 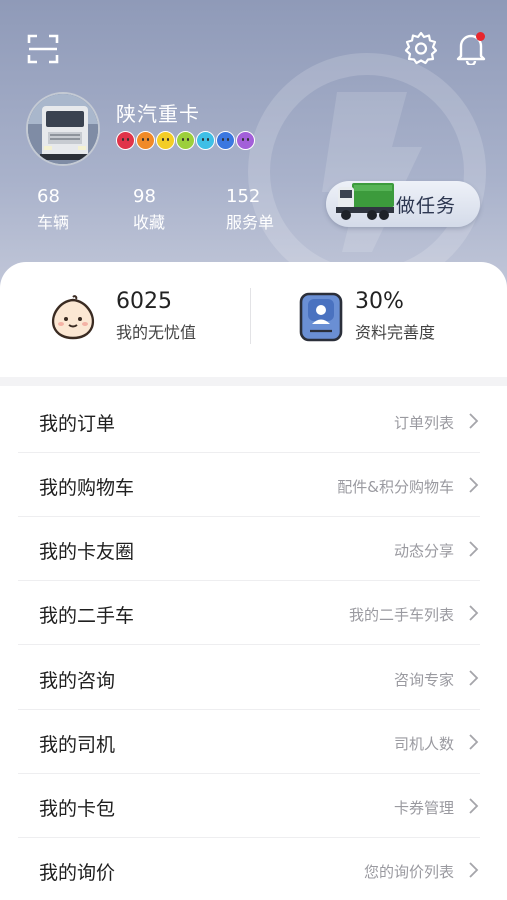 What do you see at coordinates (243, 196) in the screenshot?
I see `stat-value: 152` at bounding box center [243, 196].